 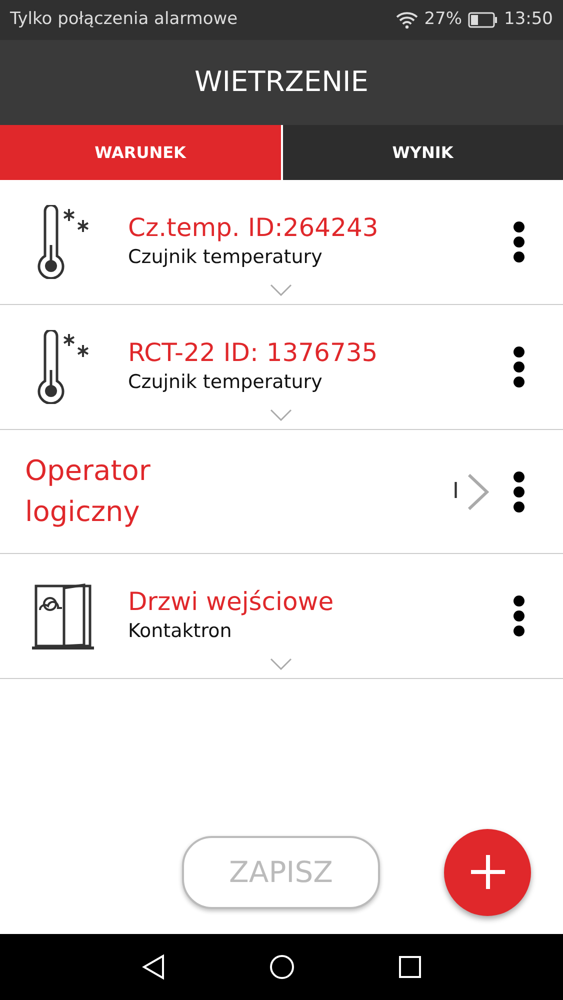 What do you see at coordinates (410, 967) in the screenshot?
I see `recents-icon` at bounding box center [410, 967].